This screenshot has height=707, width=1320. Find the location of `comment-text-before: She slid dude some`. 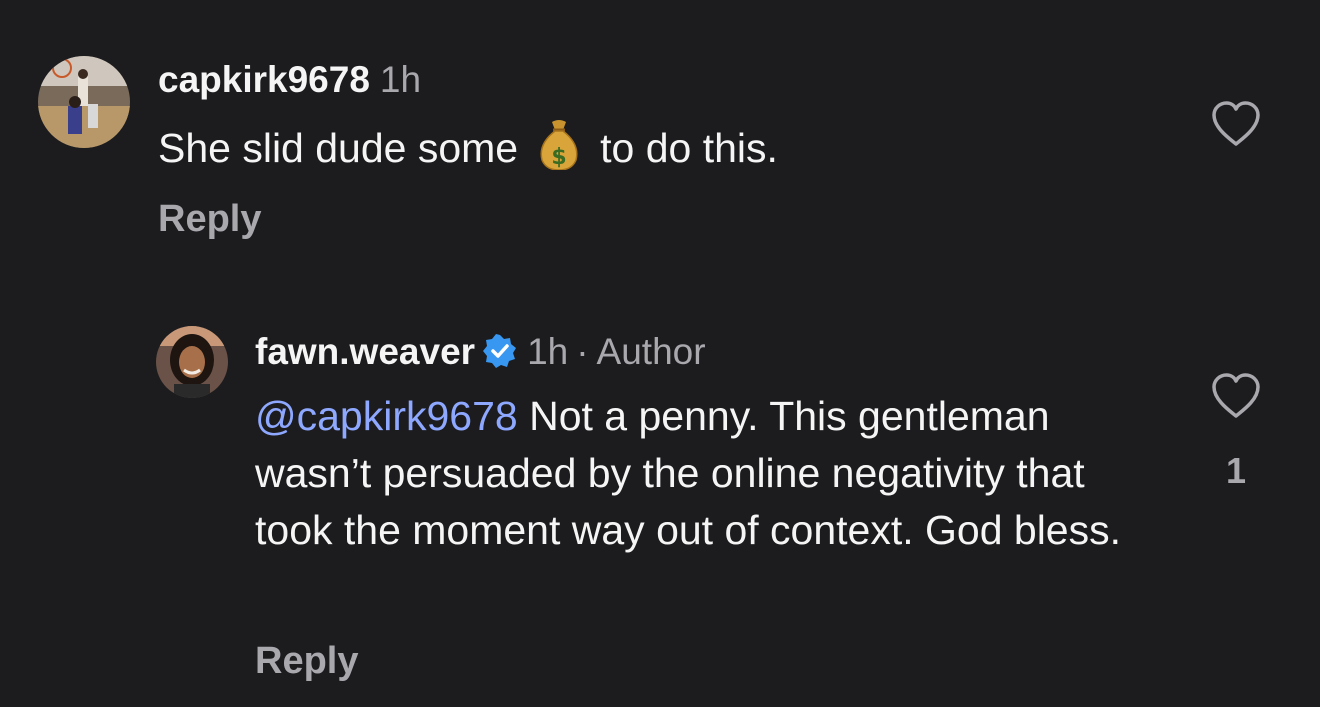

comment-text-before: She slid dude some is located at coordinates (338, 148).